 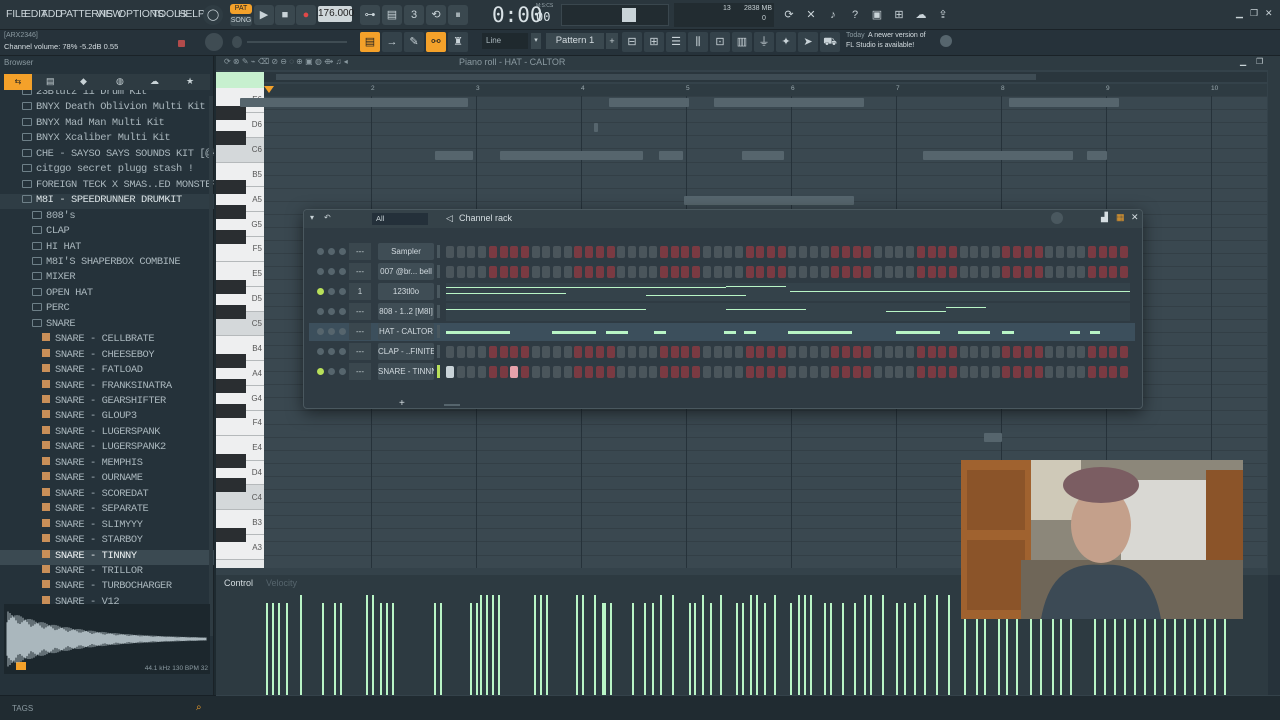 What do you see at coordinates (722, 252) in the screenshot?
I see `channel-row: --- Sampler` at bounding box center [722, 252].